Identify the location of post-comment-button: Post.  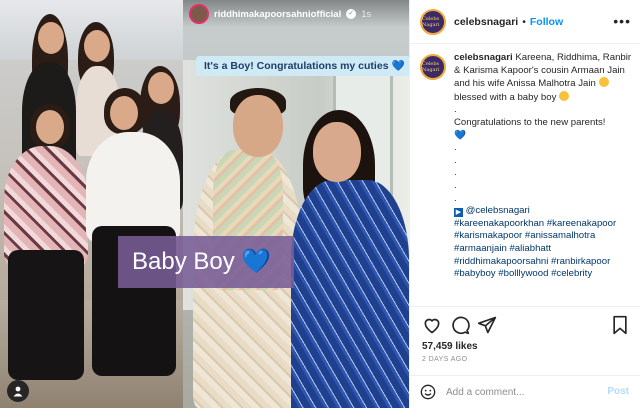
(618, 391).